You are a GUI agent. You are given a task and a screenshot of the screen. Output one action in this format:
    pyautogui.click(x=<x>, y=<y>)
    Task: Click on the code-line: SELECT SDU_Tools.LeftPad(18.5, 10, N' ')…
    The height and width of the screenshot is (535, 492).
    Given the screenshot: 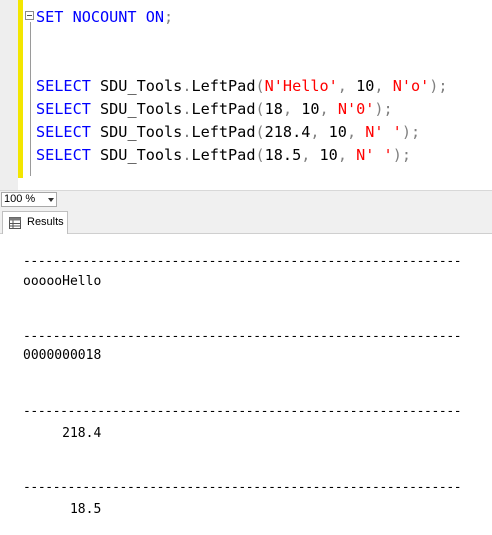 What is the action you would take?
    pyautogui.click(x=223, y=155)
    